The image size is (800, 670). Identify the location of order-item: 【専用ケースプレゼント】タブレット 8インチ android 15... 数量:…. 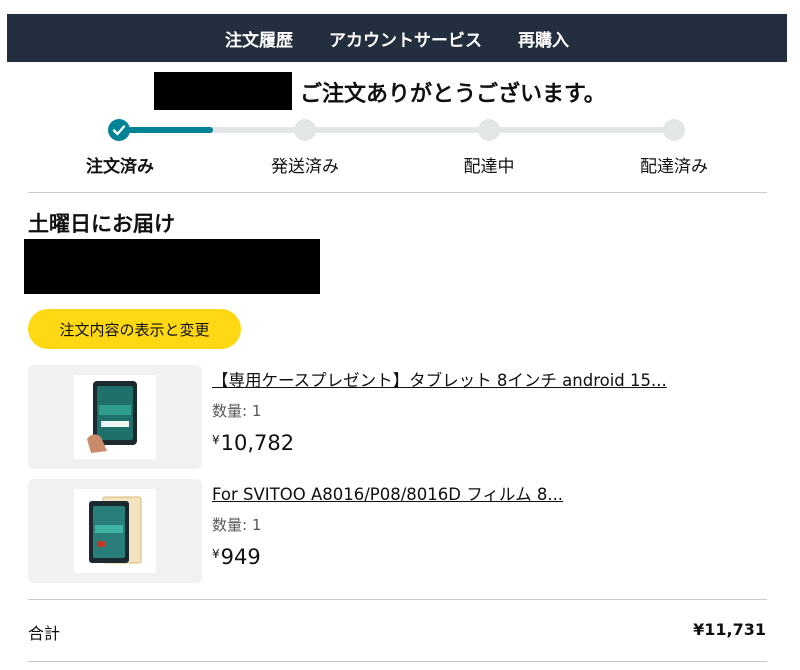
(398, 417).